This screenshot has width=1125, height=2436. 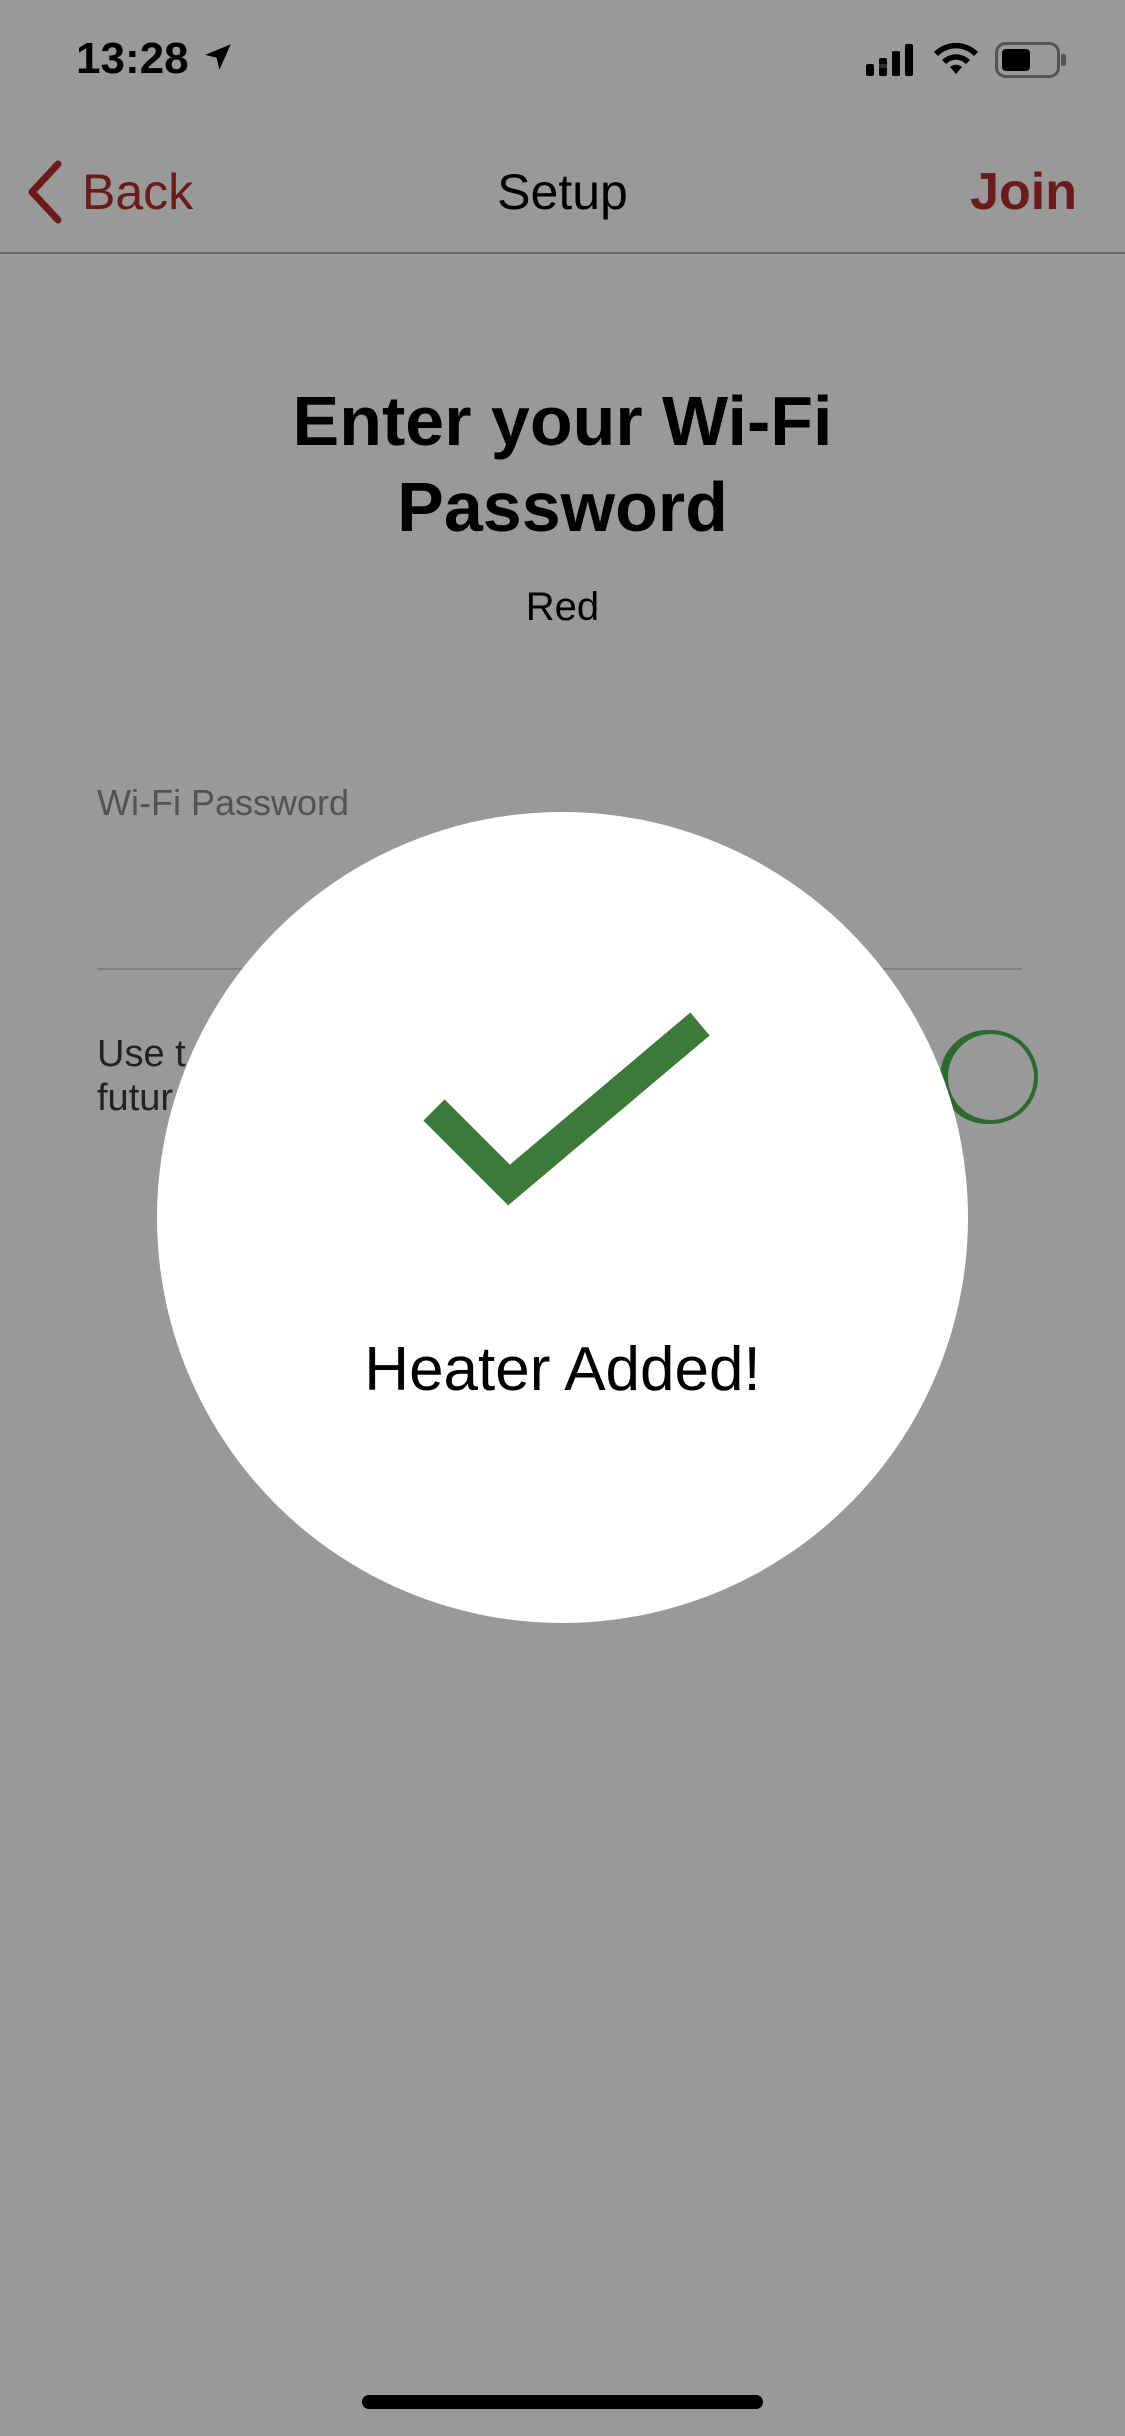 I want to click on home-indicator, so click(x=562, y=2402).